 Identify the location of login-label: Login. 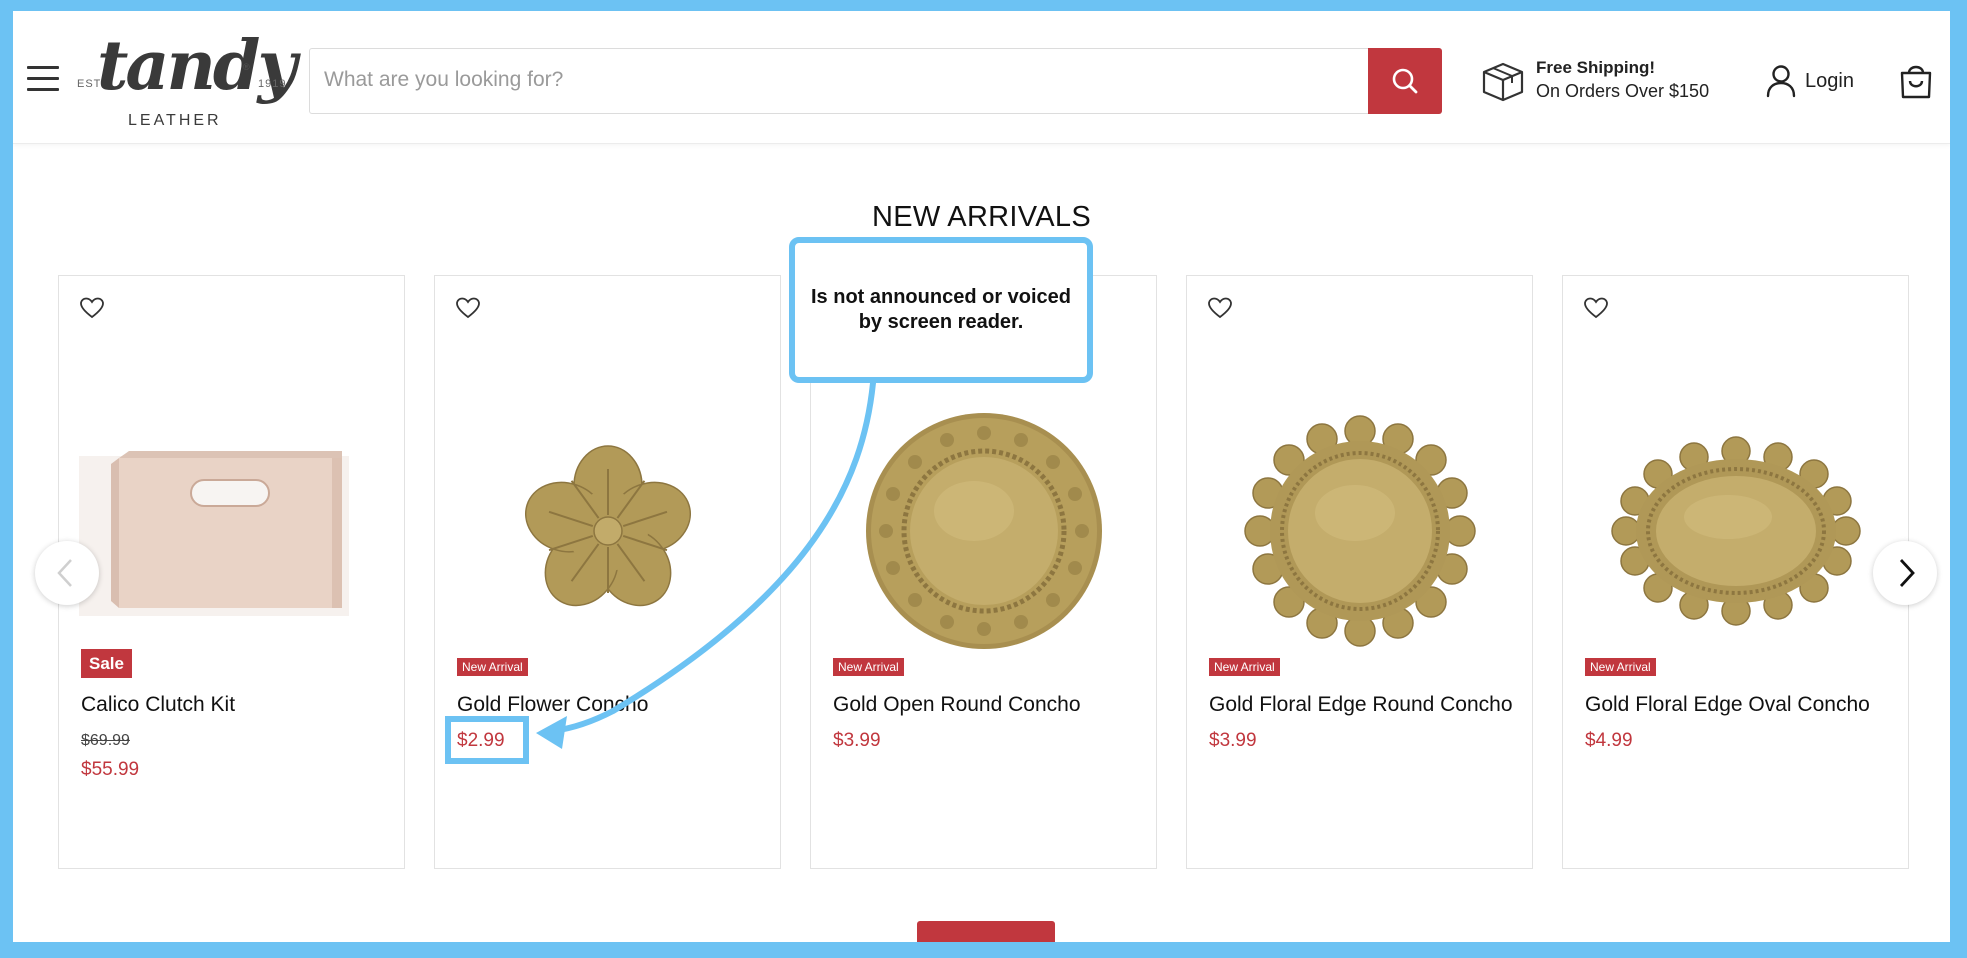
(1829, 81).